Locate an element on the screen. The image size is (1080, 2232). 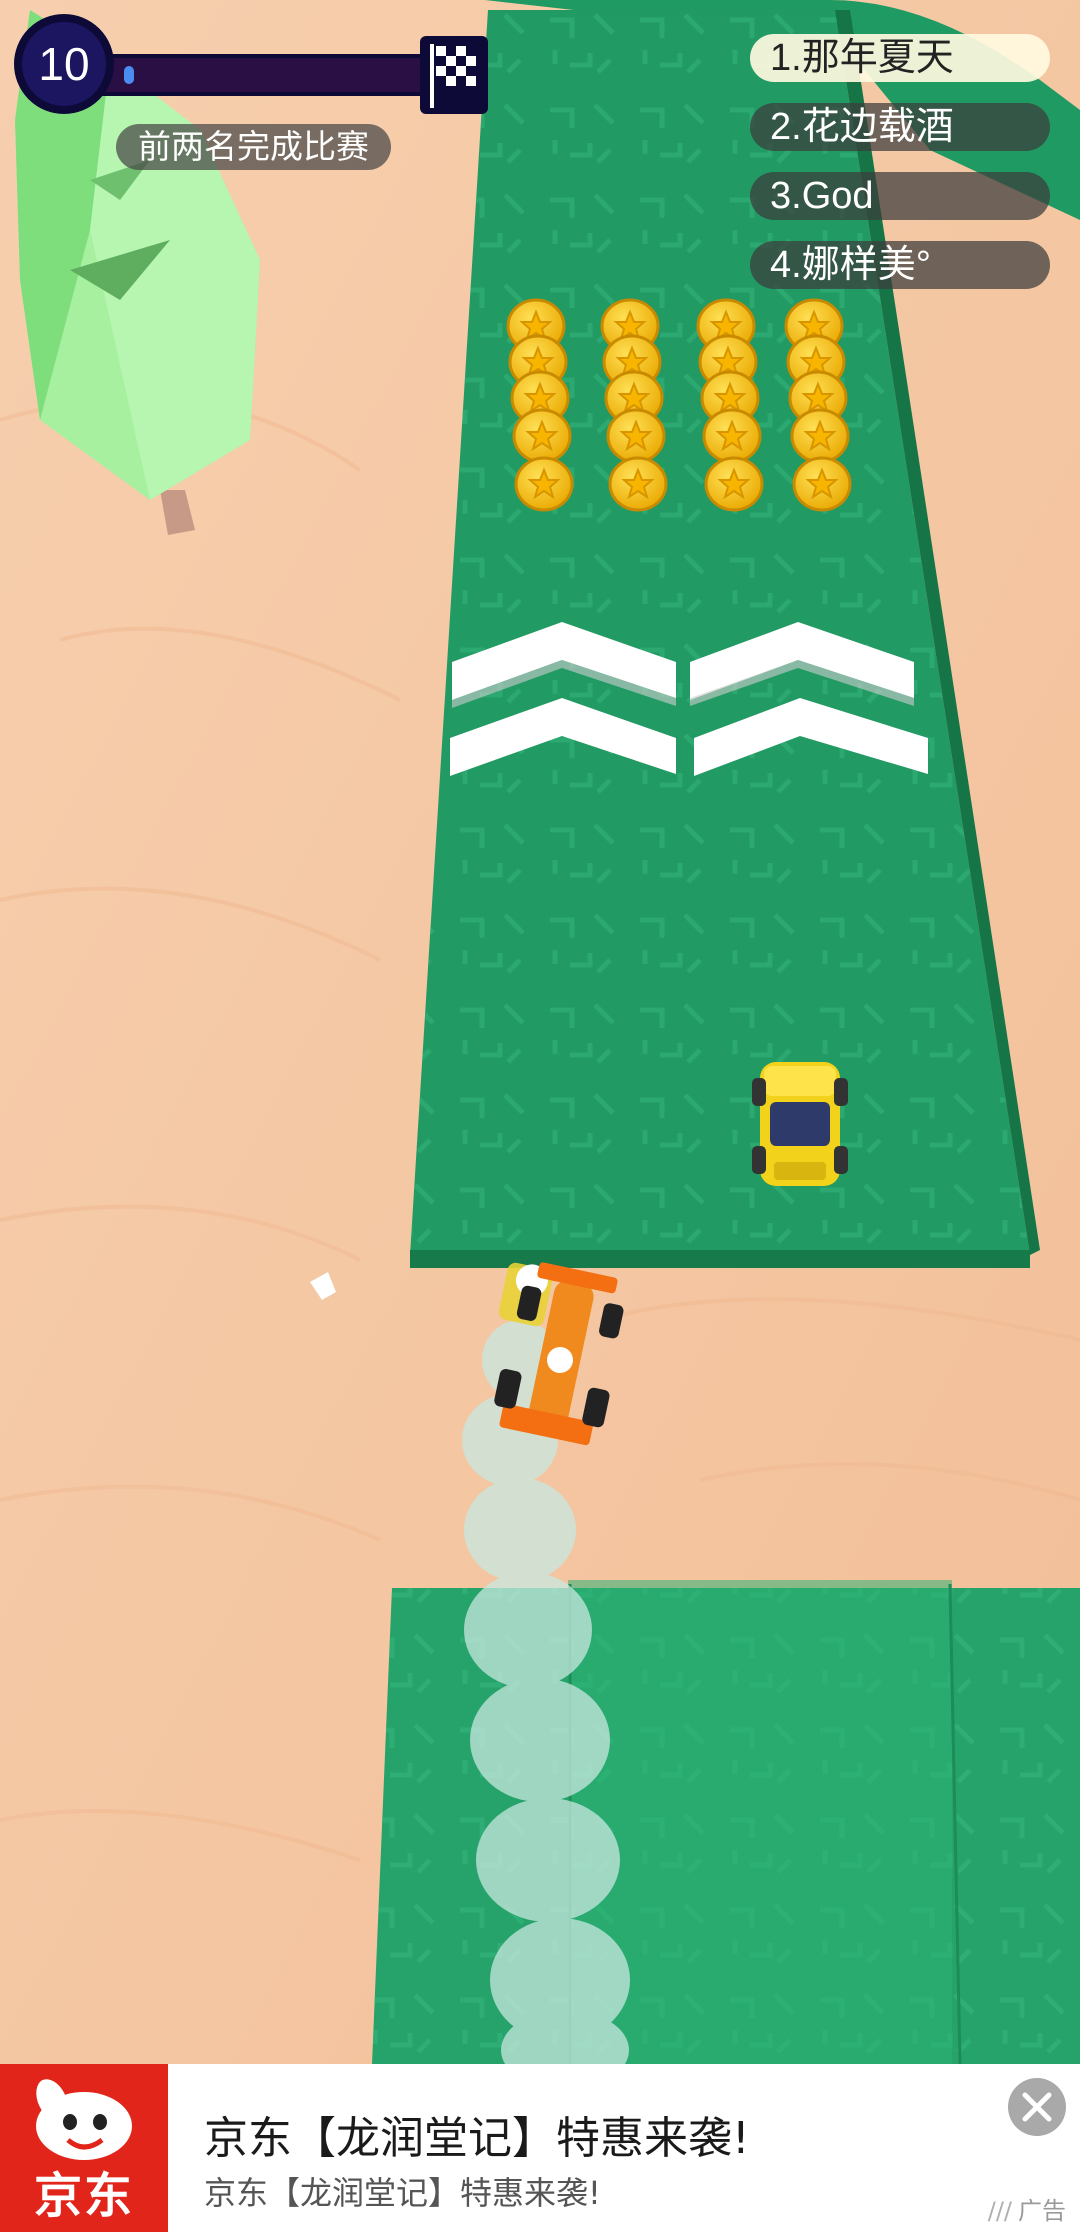
ad-title: 京东【龙润堂记】特惠来袭! is located at coordinates (477, 2134).